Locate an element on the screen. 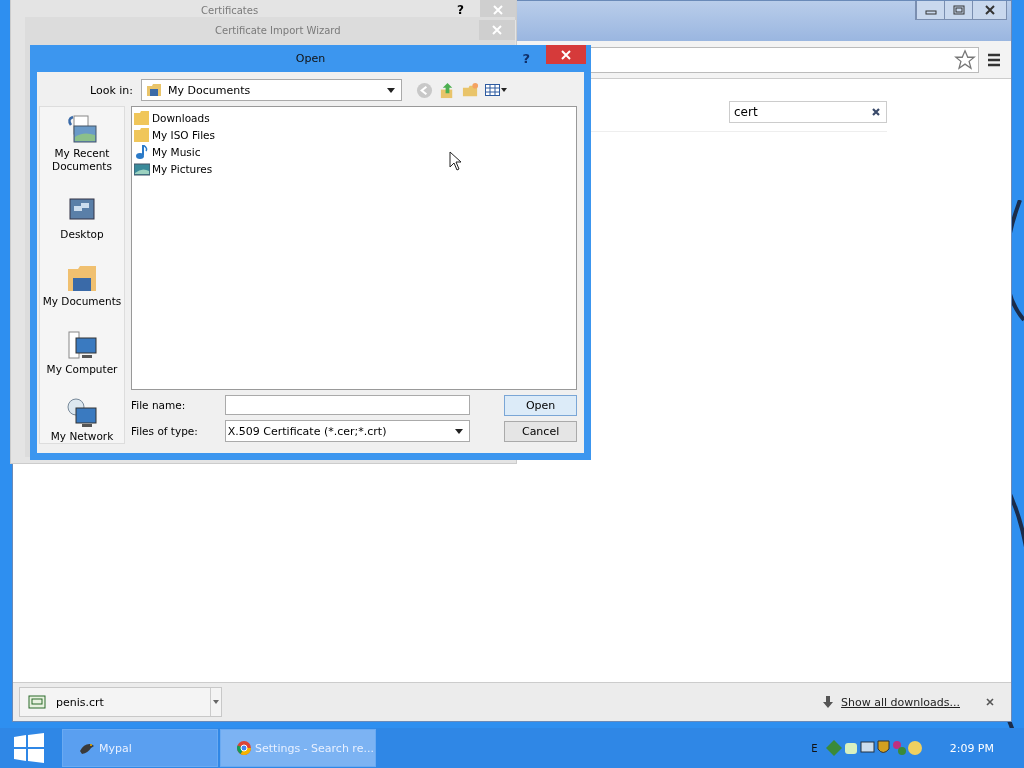  download-file-name: penis.crt is located at coordinates (80, 702).